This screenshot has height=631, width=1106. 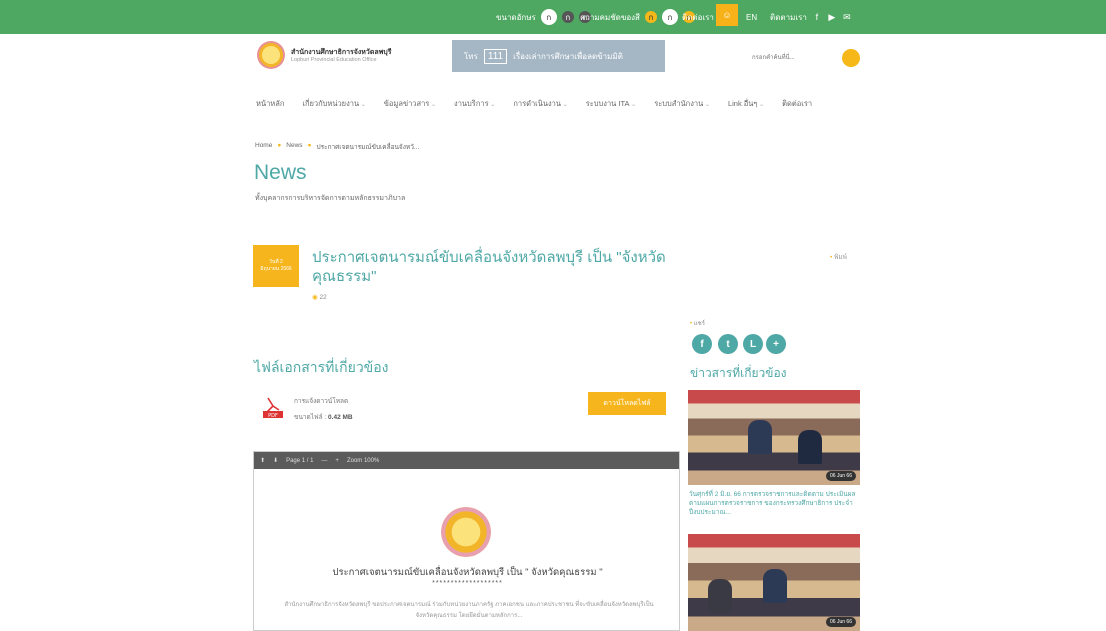 I want to click on eye-icon: ◉, so click(x=315, y=297).